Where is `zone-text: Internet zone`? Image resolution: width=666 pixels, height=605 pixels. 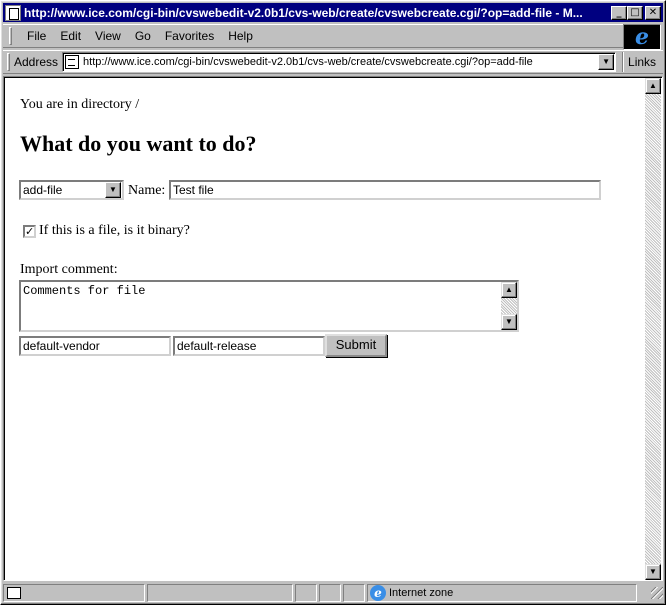
zone-text: Internet zone is located at coordinates (421, 593).